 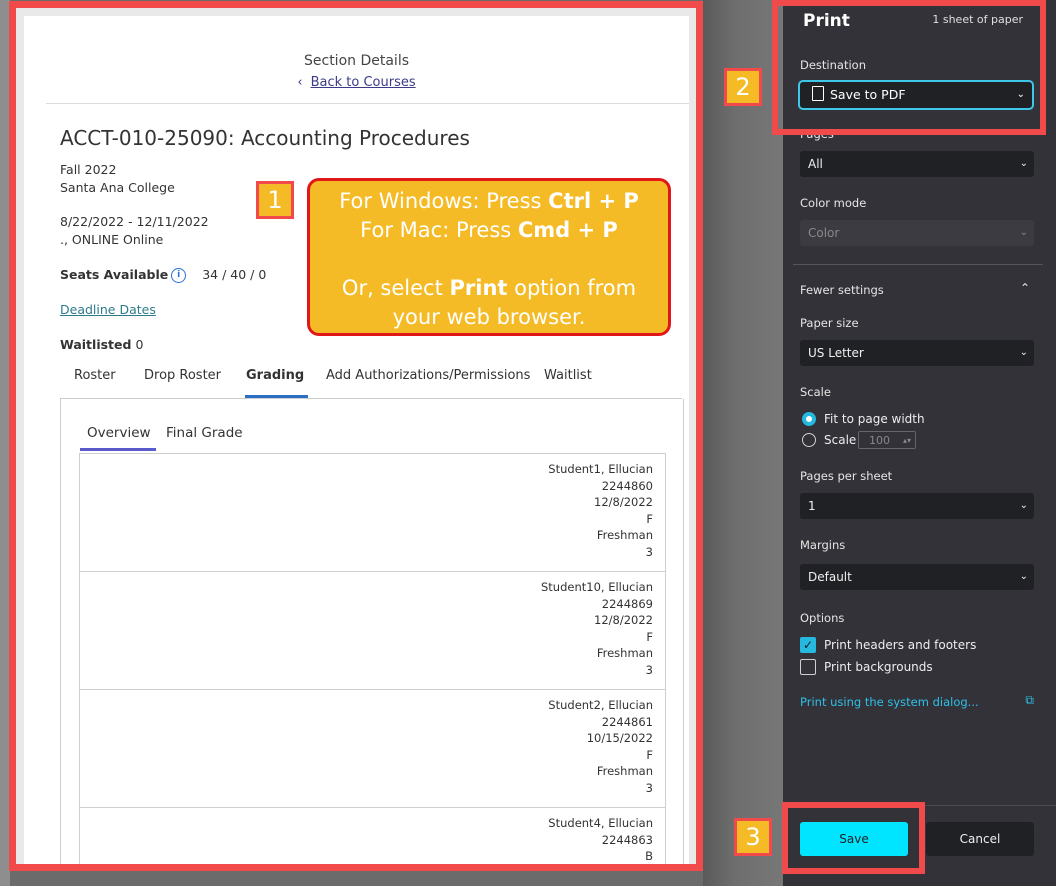 What do you see at coordinates (439, 230) in the screenshot?
I see `mac-prefix: For Mac: Press` at bounding box center [439, 230].